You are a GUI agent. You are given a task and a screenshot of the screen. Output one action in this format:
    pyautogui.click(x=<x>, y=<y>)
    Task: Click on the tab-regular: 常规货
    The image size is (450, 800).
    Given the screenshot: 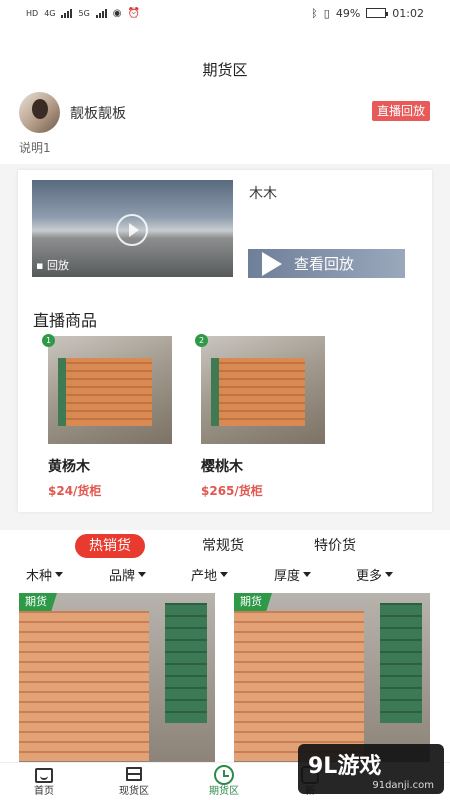 What is the action you would take?
    pyautogui.click(x=223, y=546)
    